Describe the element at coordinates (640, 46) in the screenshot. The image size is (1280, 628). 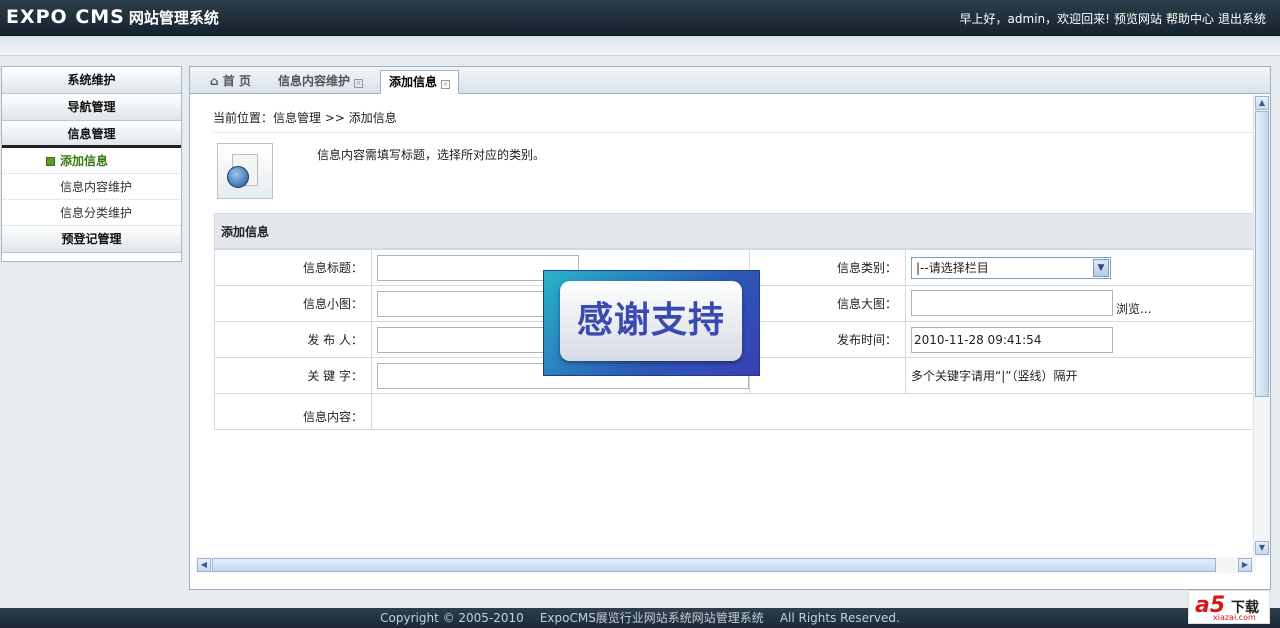
I see `header-subbar` at that location.